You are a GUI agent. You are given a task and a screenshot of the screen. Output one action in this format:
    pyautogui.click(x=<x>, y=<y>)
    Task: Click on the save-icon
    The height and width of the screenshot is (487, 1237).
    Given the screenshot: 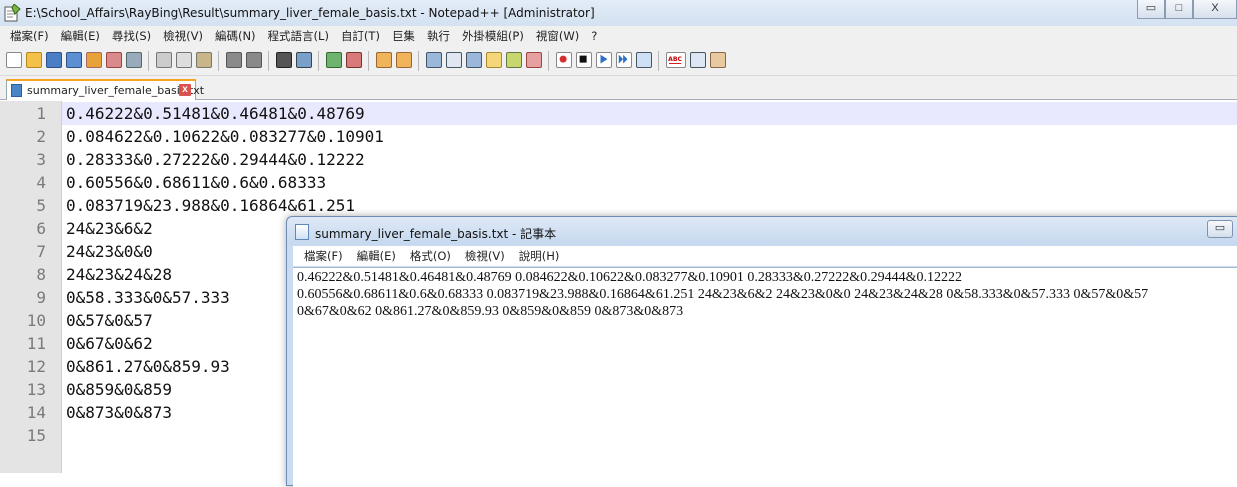 What is the action you would take?
    pyautogui.click(x=54, y=60)
    